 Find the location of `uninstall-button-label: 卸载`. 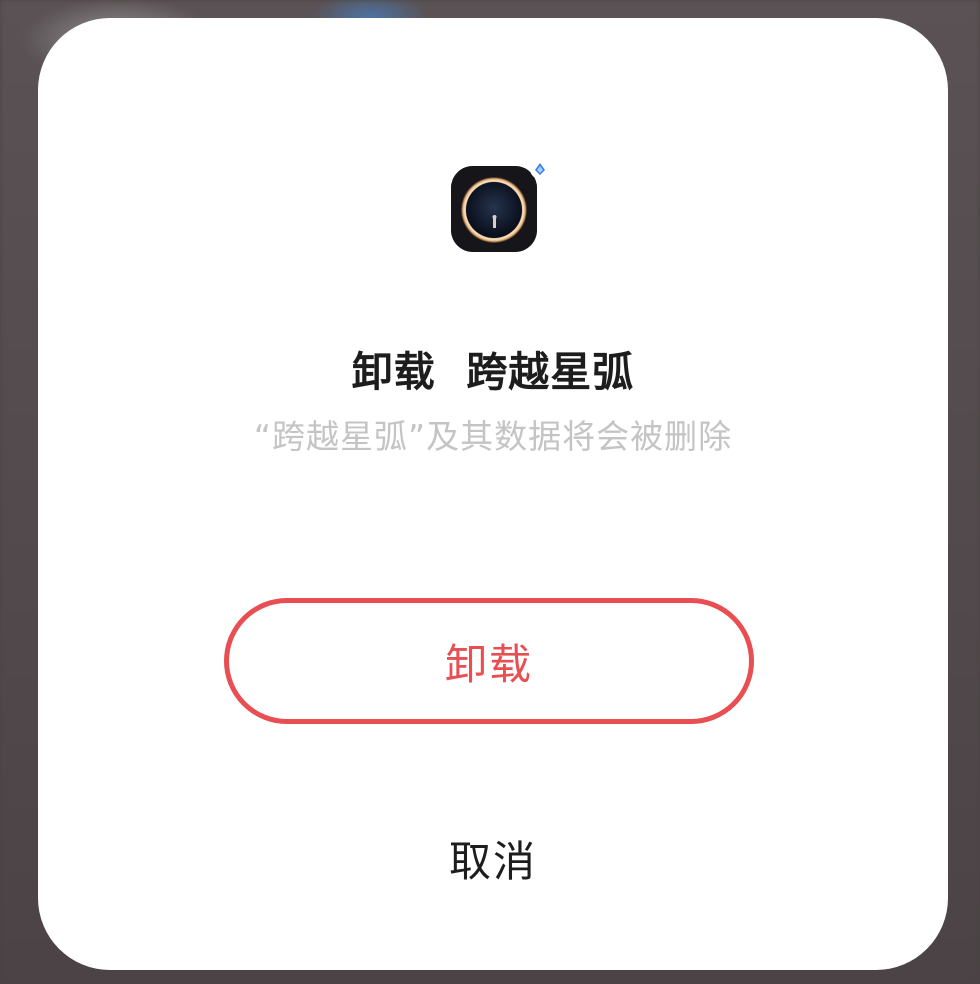

uninstall-button-label: 卸载 is located at coordinates (488, 664).